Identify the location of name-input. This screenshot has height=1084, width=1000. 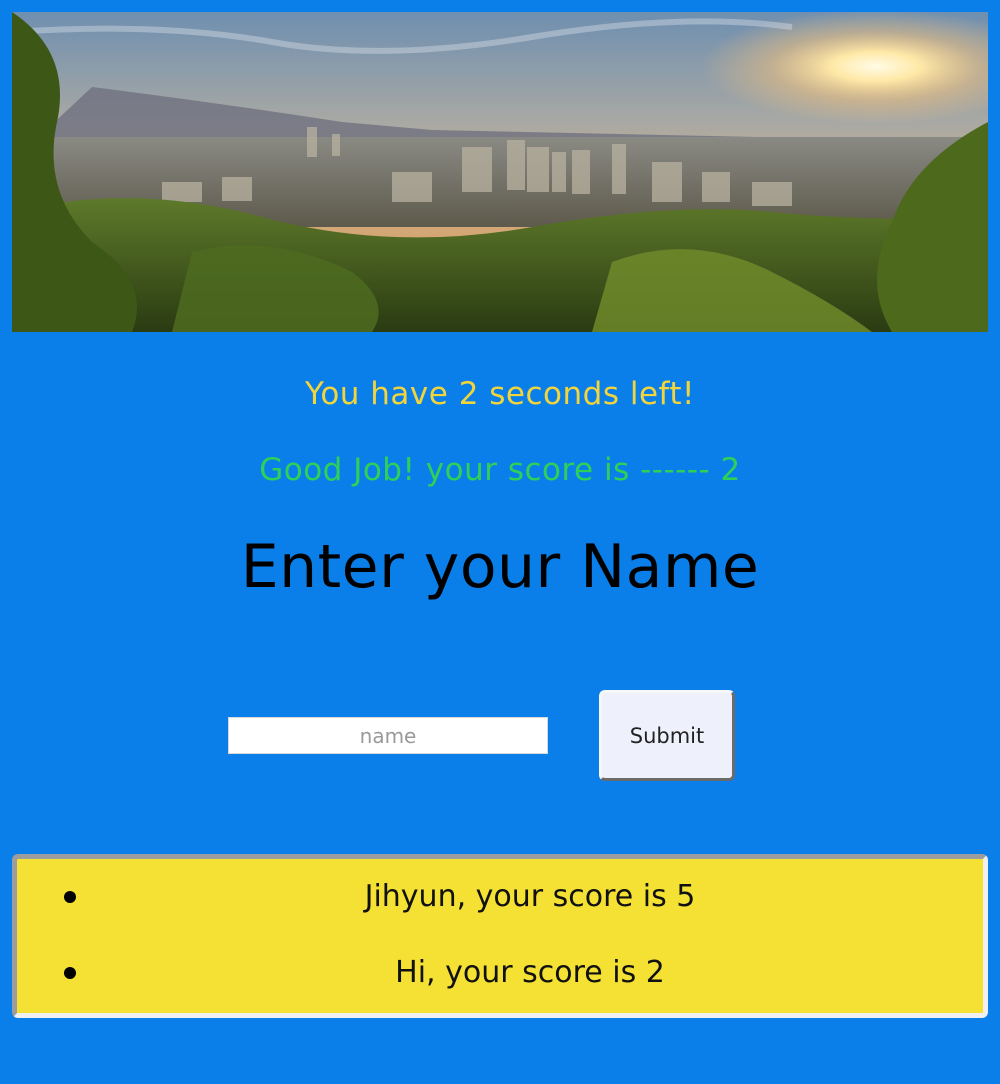
(388, 735).